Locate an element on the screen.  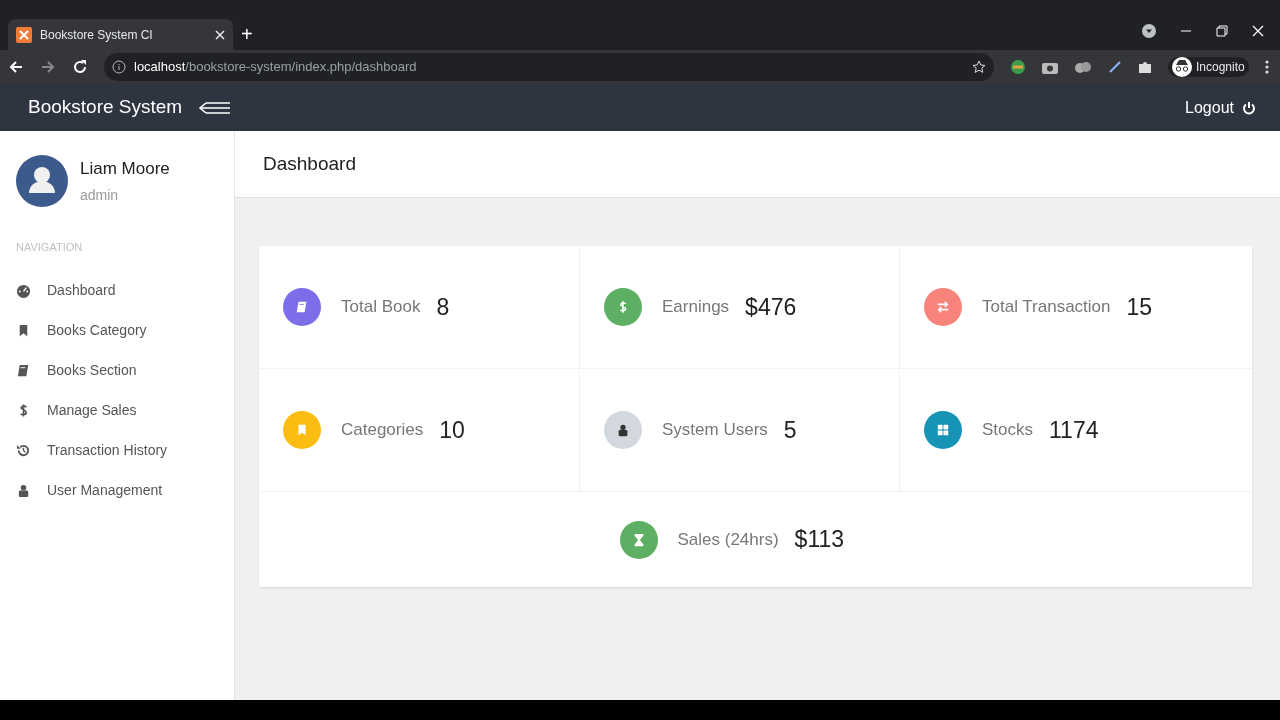
sidebar-item: User Management is located at coordinates (117, 490).